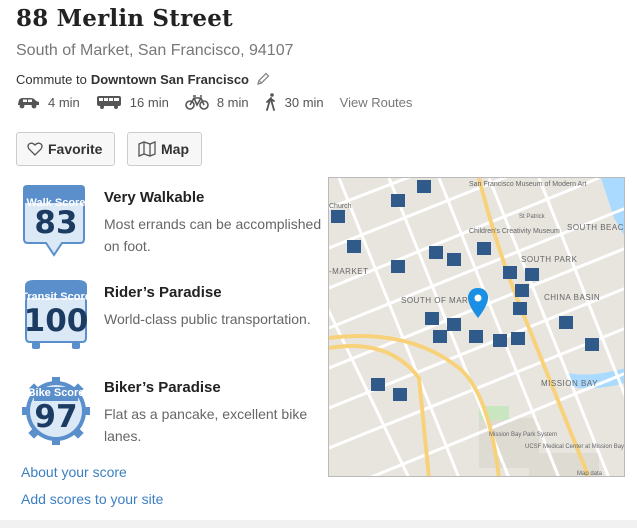 This screenshot has width=637, height=528. I want to click on heart-icon, so click(35, 149).